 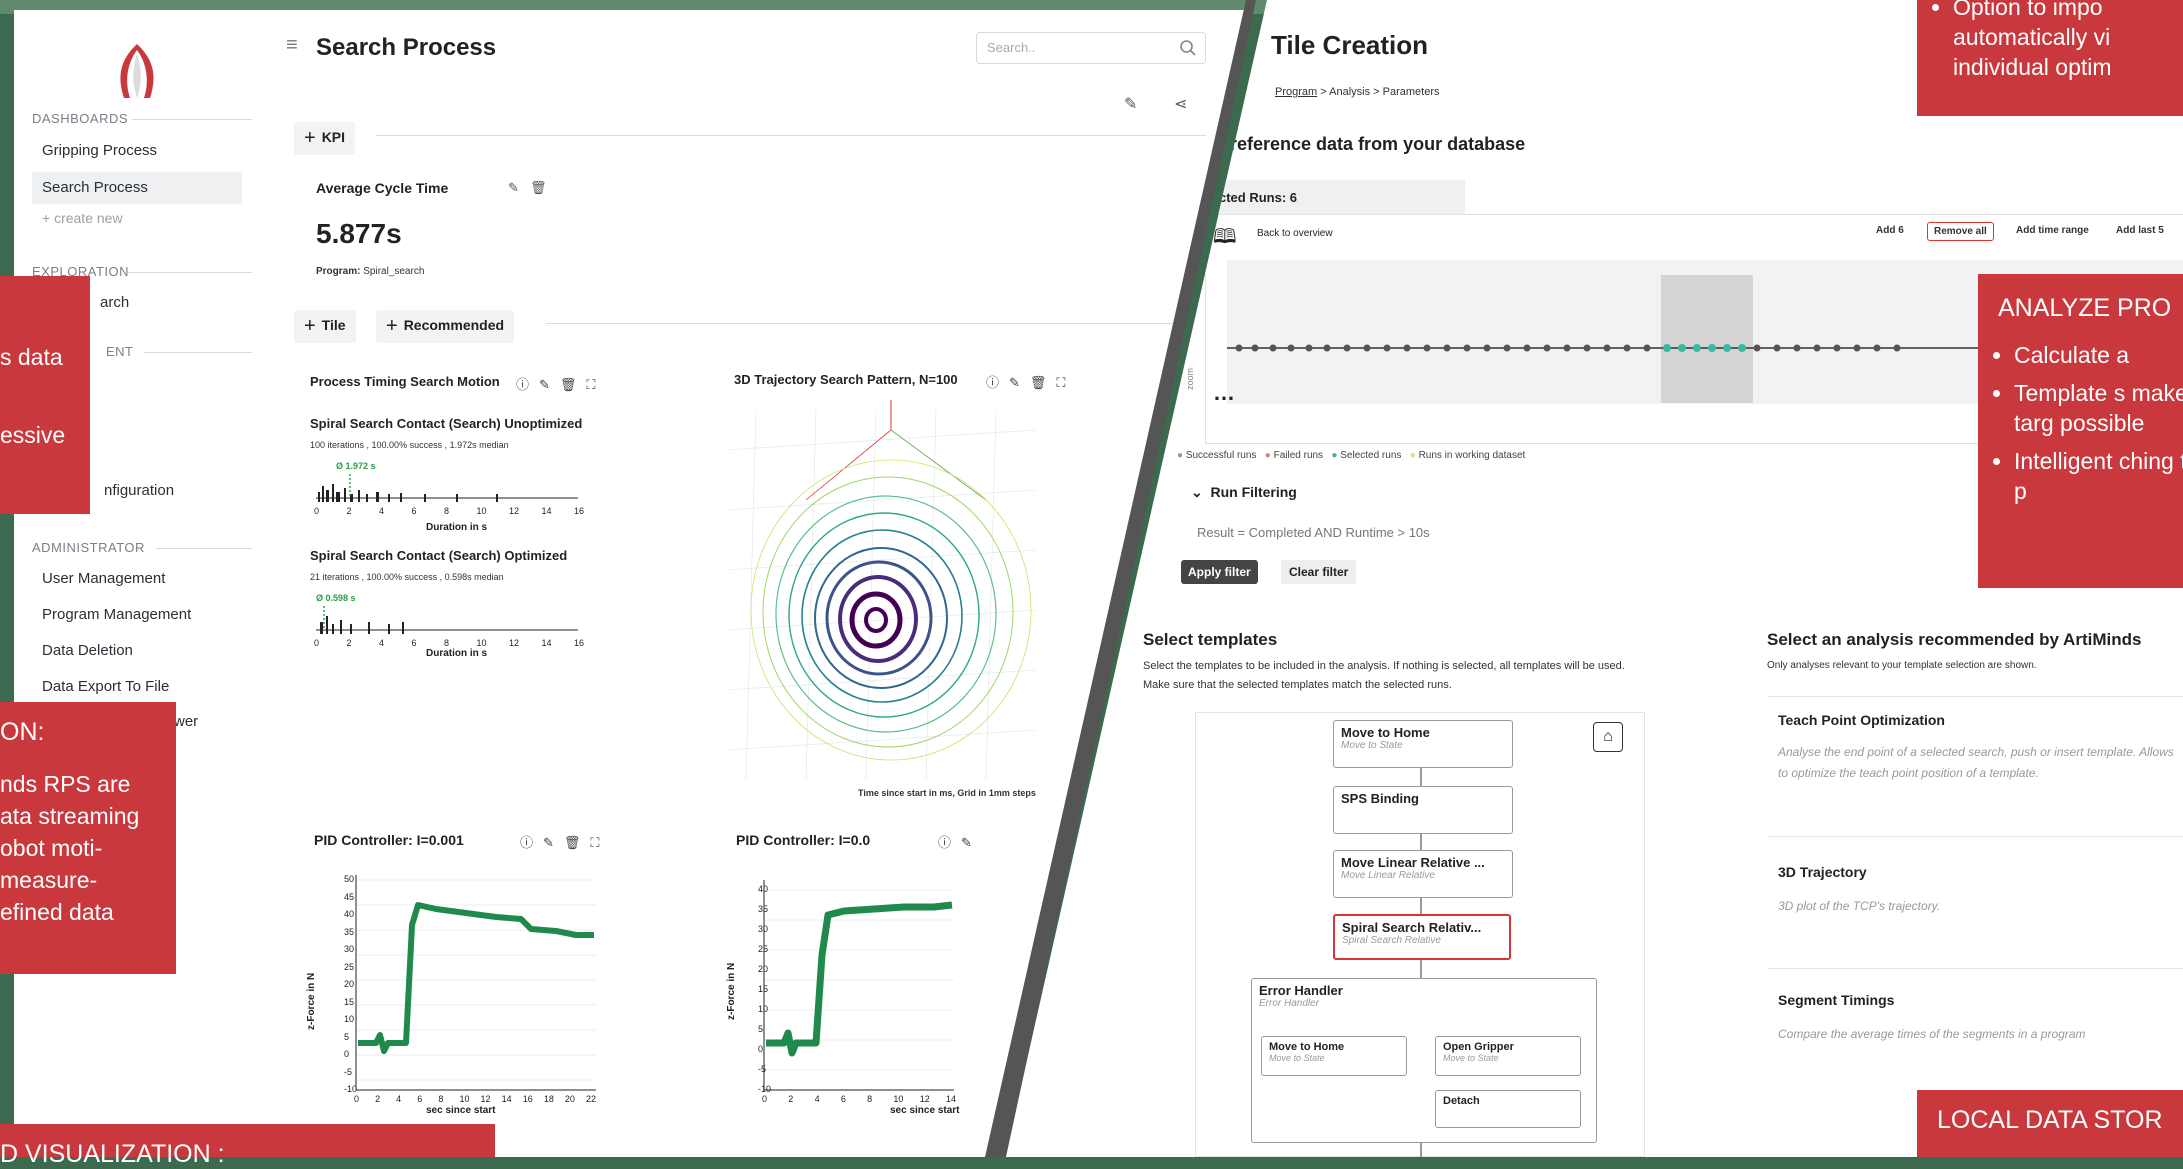 What do you see at coordinates (45, 395) in the screenshot?
I see `callout-left-mid: s data essive` at bounding box center [45, 395].